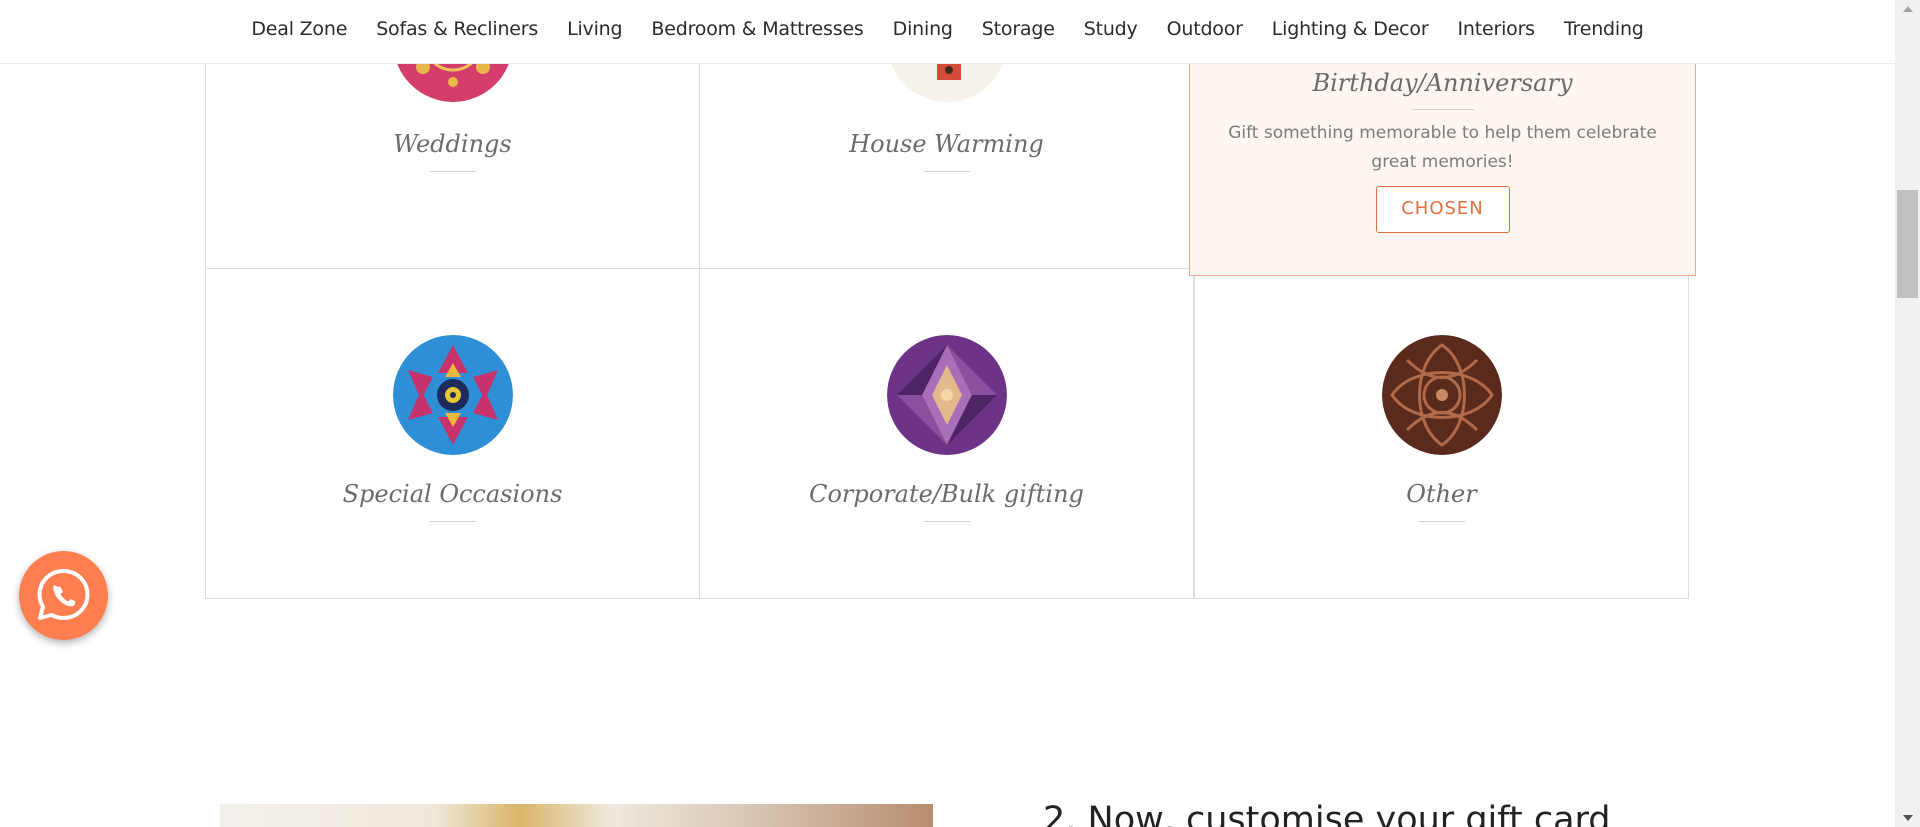  What do you see at coordinates (576, 815) in the screenshot?
I see `gift-card-preview-image` at bounding box center [576, 815].